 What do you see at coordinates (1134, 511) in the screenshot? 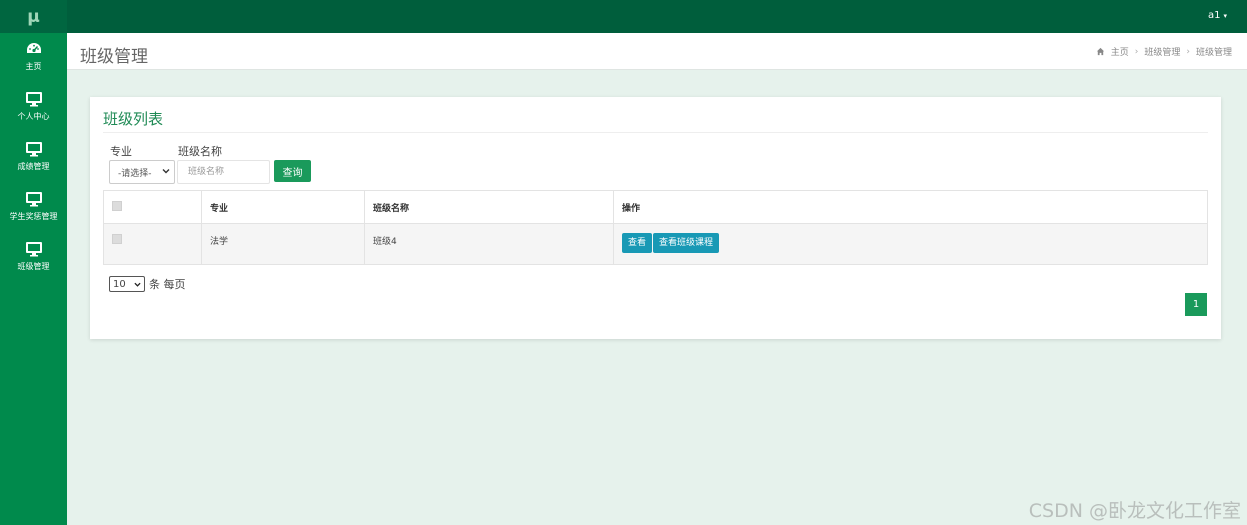
I see `watermark: CSDN @卧龙文化工作室` at bounding box center [1134, 511].